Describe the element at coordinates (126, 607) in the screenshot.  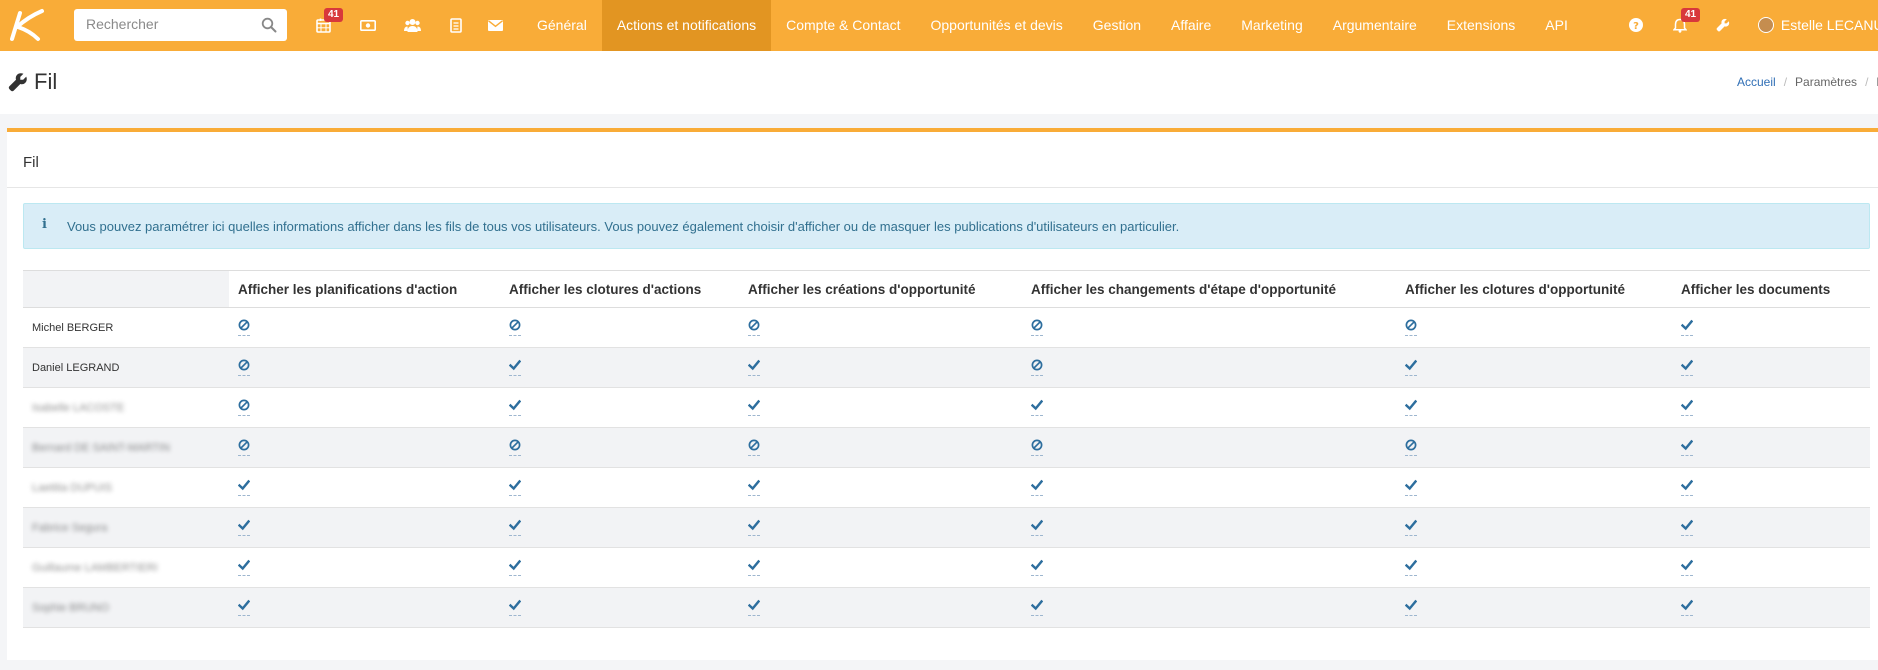
I see `user-name-cell: Sophie BRUNO` at that location.